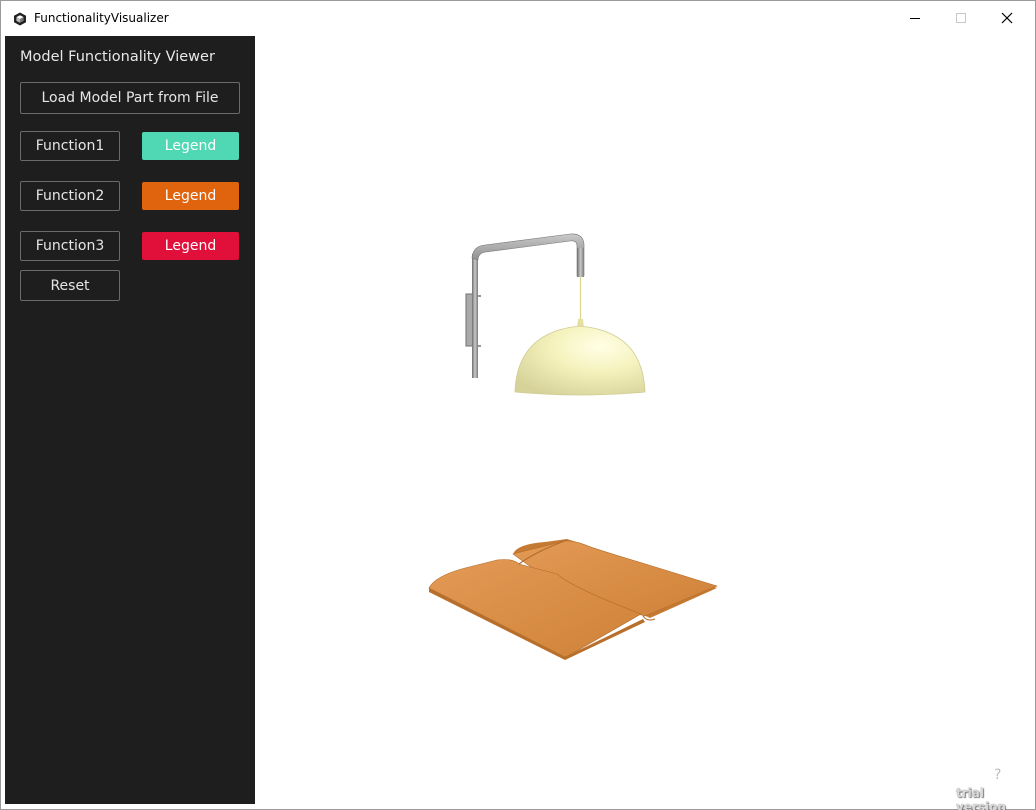 The width and height of the screenshot is (1036, 810). What do you see at coordinates (981, 798) in the screenshot?
I see `trial-watermark: trial version` at bounding box center [981, 798].